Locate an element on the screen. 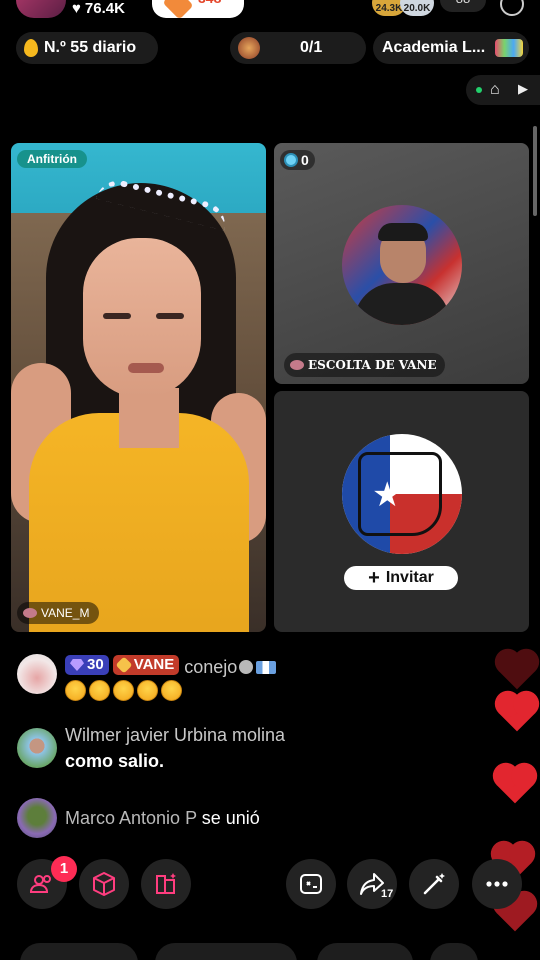  gift-count: 348 is located at coordinates (209, 3).